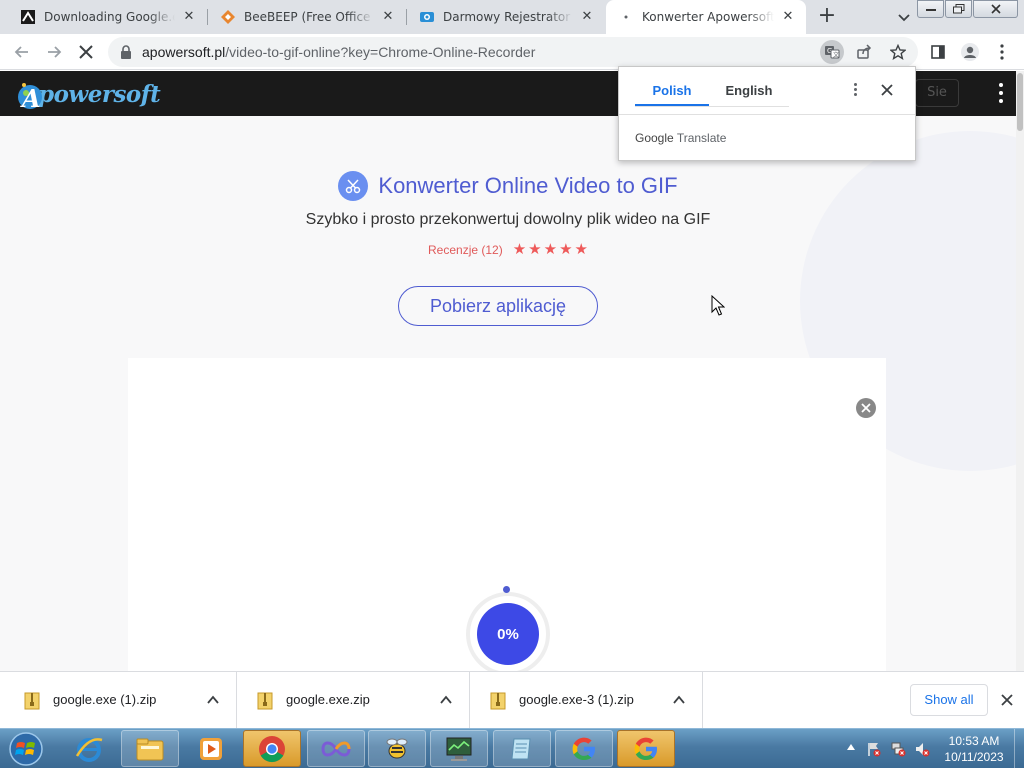 The image size is (1024, 771). What do you see at coordinates (922, 749) in the screenshot?
I see `volume-muted-icon` at bounding box center [922, 749].